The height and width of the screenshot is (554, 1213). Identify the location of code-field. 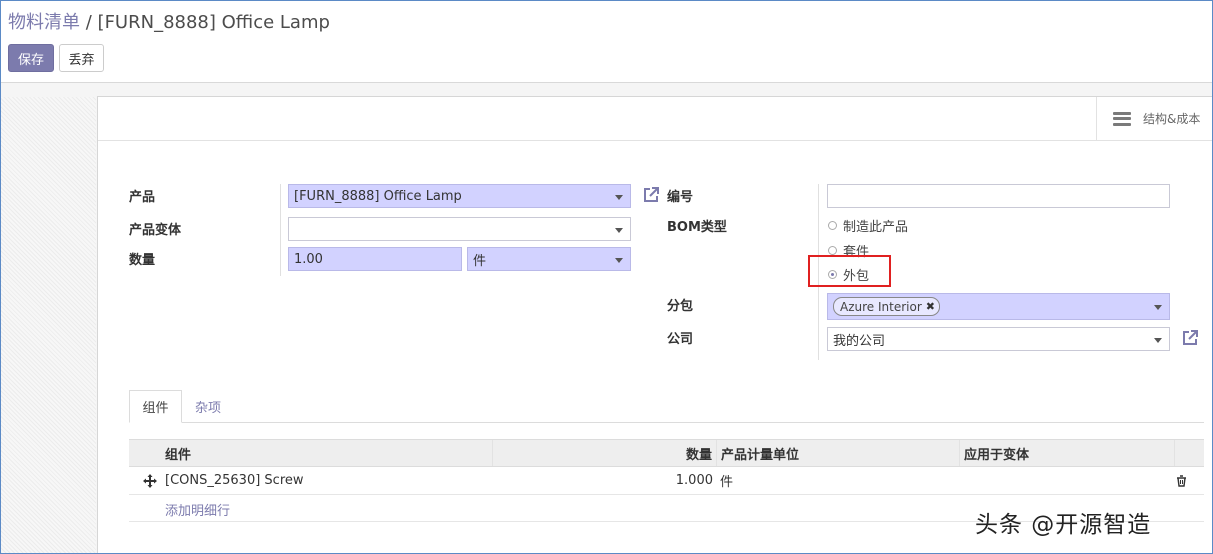
(998, 196).